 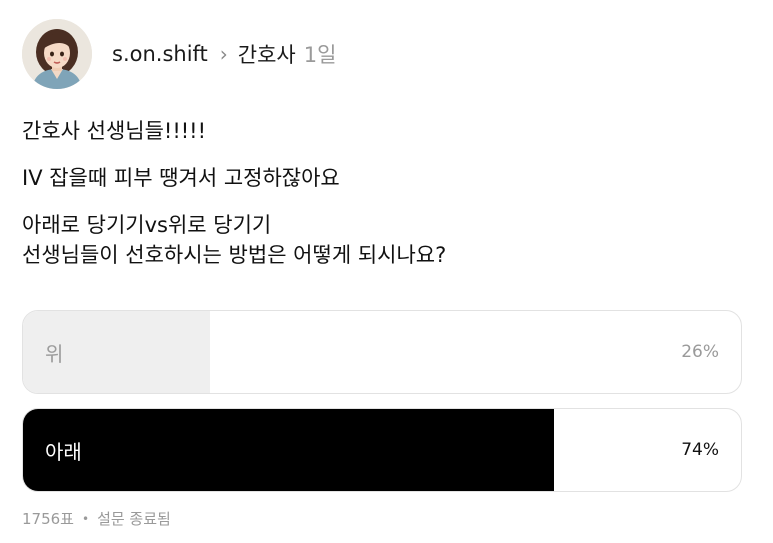 I want to click on poll-option-percent: 26%, so click(x=700, y=352).